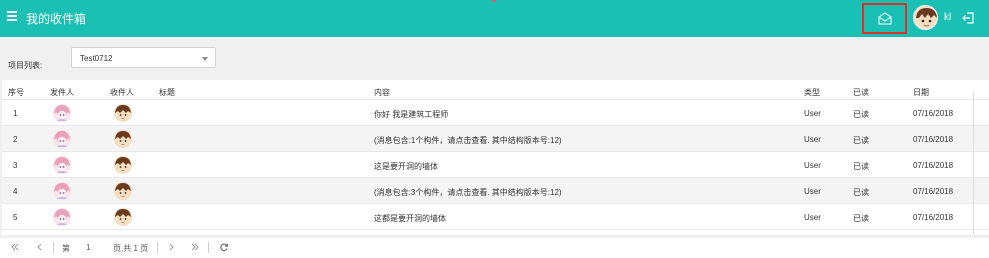 This screenshot has height=258, width=989. I want to click on inbox-button, so click(884, 18).